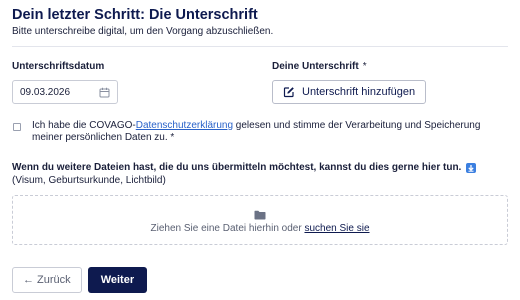 The width and height of the screenshot is (520, 300). I want to click on date-input, so click(55, 92).